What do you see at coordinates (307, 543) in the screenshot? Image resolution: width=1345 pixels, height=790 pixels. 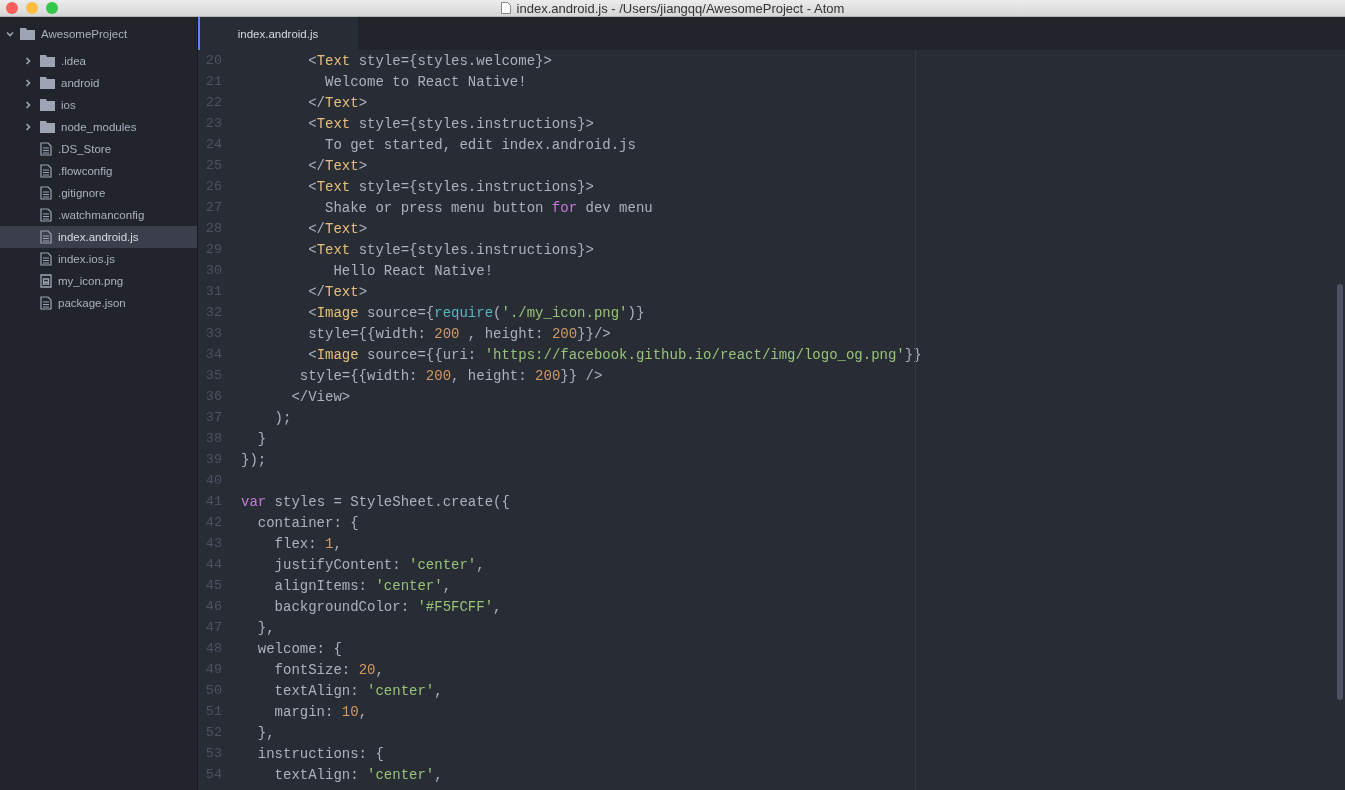 I see `code-line: flex: 1,` at bounding box center [307, 543].